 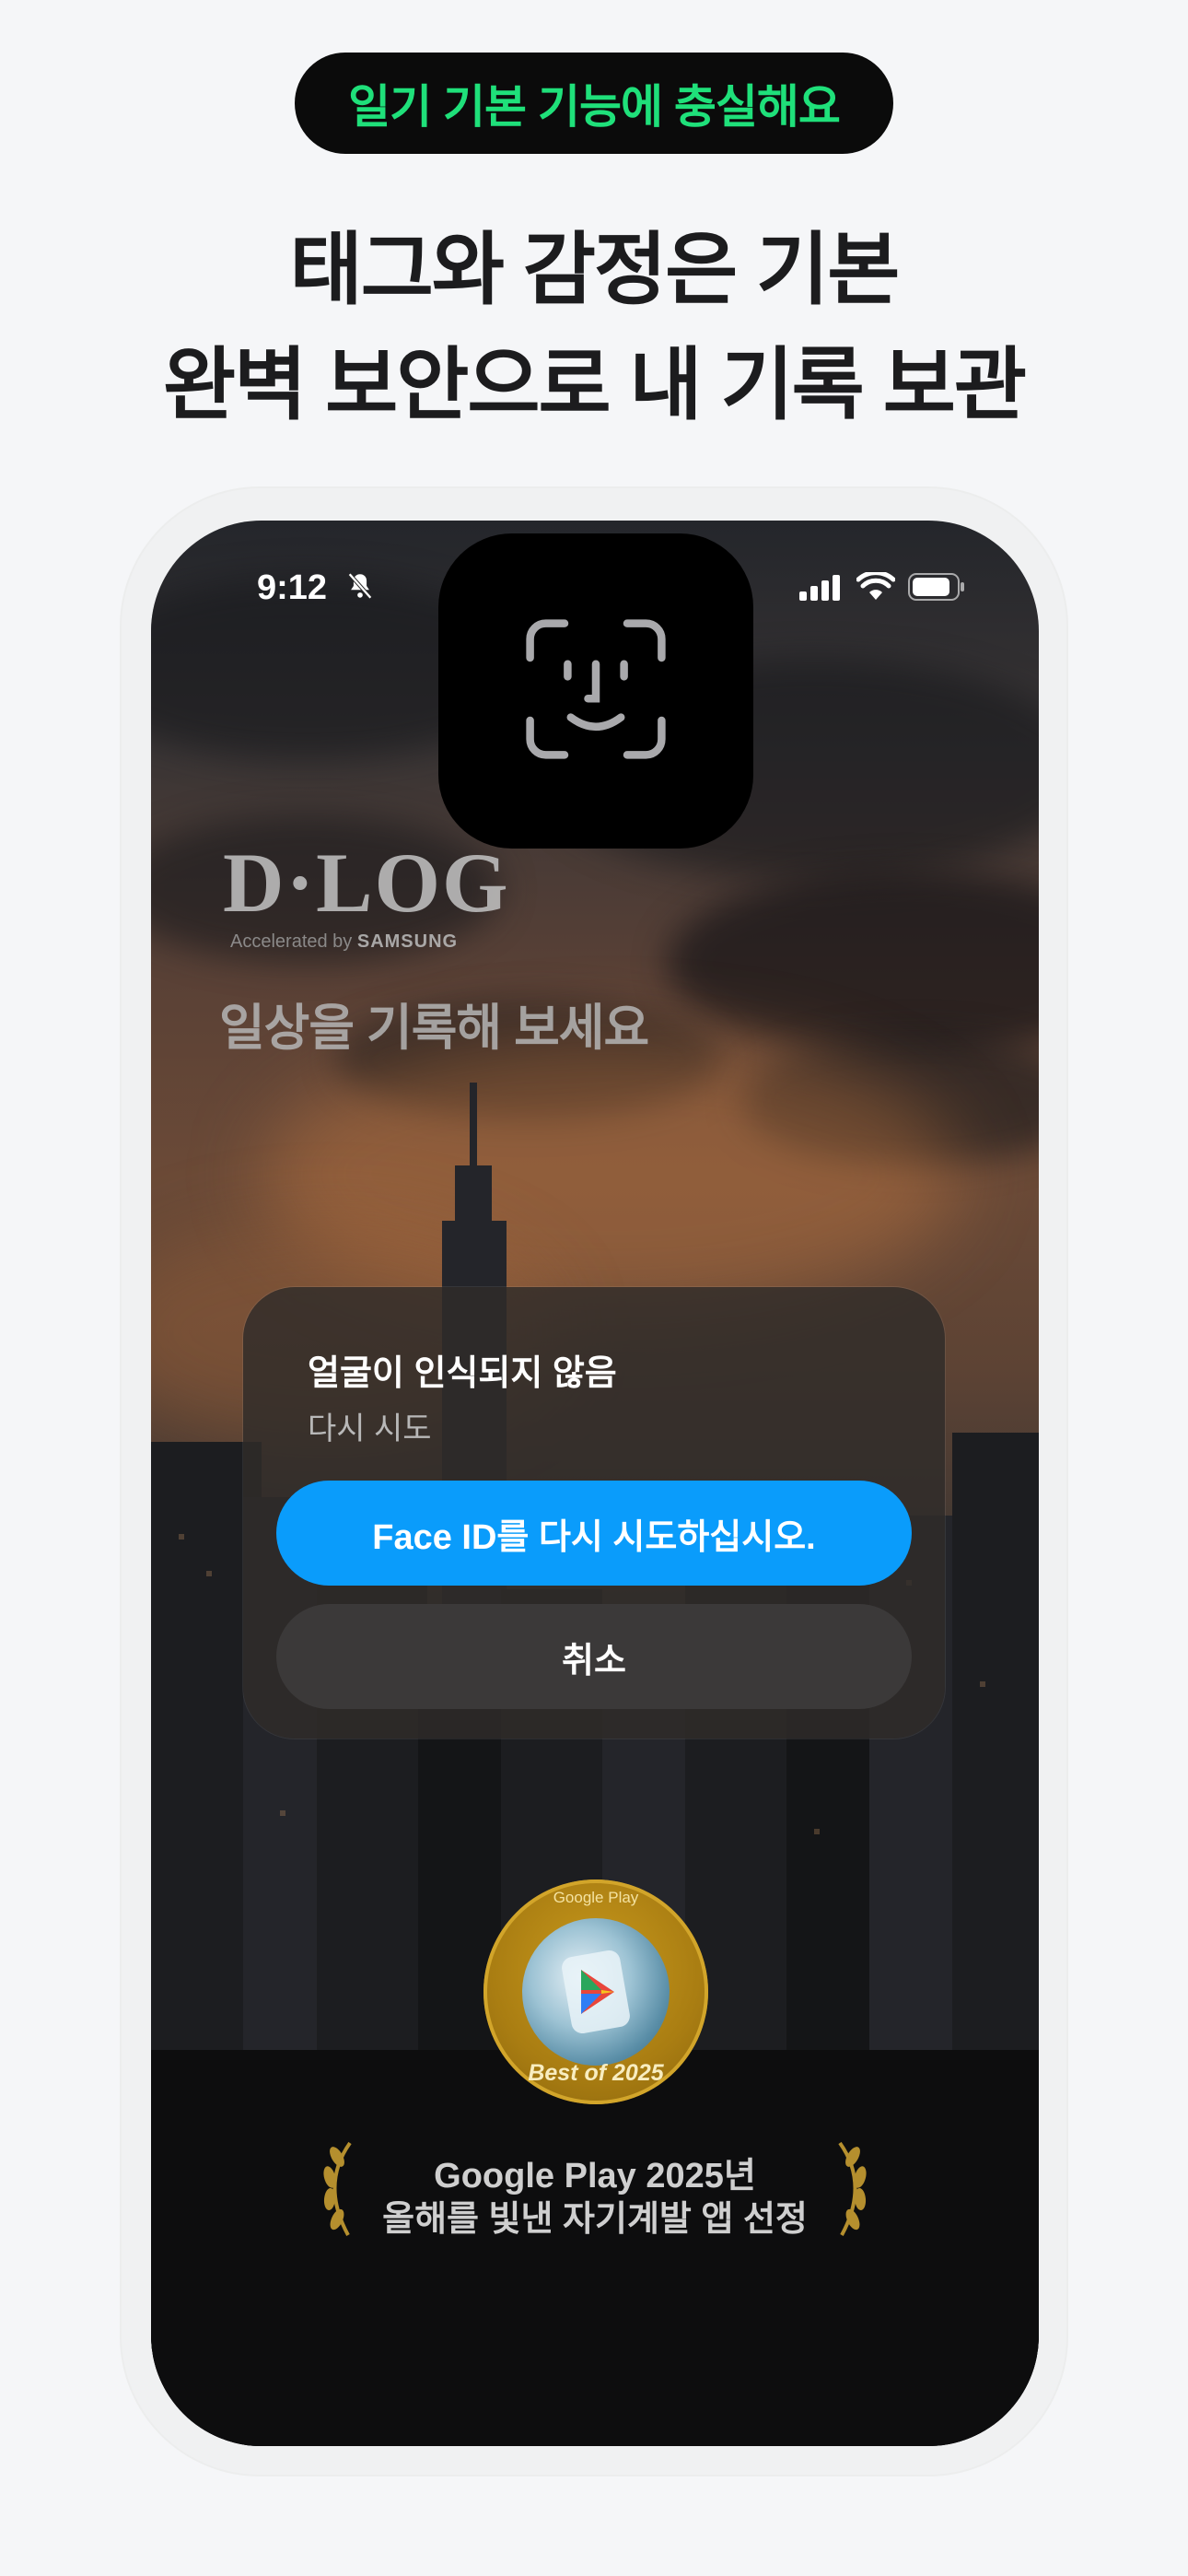 I want to click on award-text-line-2: 올해를 빛낸 자기계발 앱 선정, so click(x=595, y=2219).